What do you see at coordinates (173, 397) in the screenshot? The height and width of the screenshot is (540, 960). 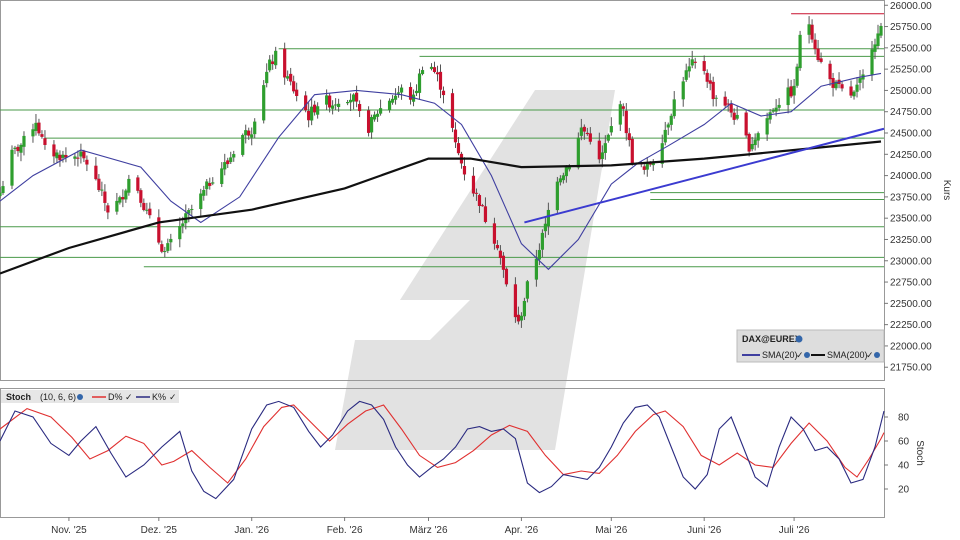 I see `legend-k-check-icon: ✓` at bounding box center [173, 397].